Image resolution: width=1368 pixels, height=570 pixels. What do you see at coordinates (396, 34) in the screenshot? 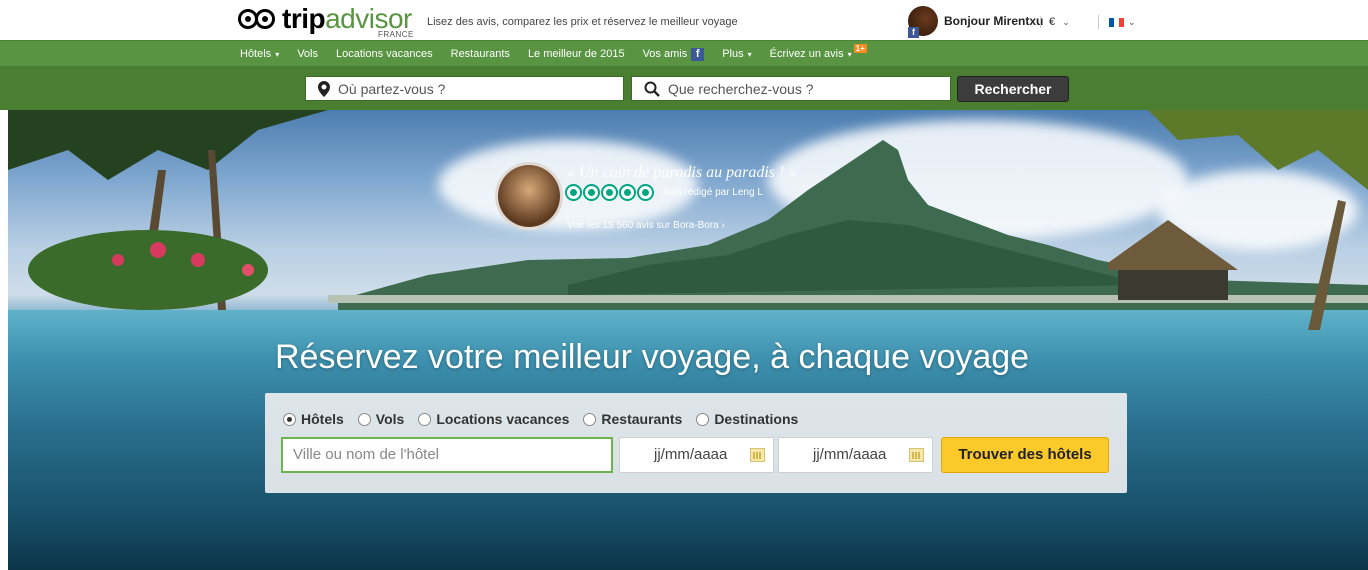
I see `logo-country: FRANCE` at bounding box center [396, 34].